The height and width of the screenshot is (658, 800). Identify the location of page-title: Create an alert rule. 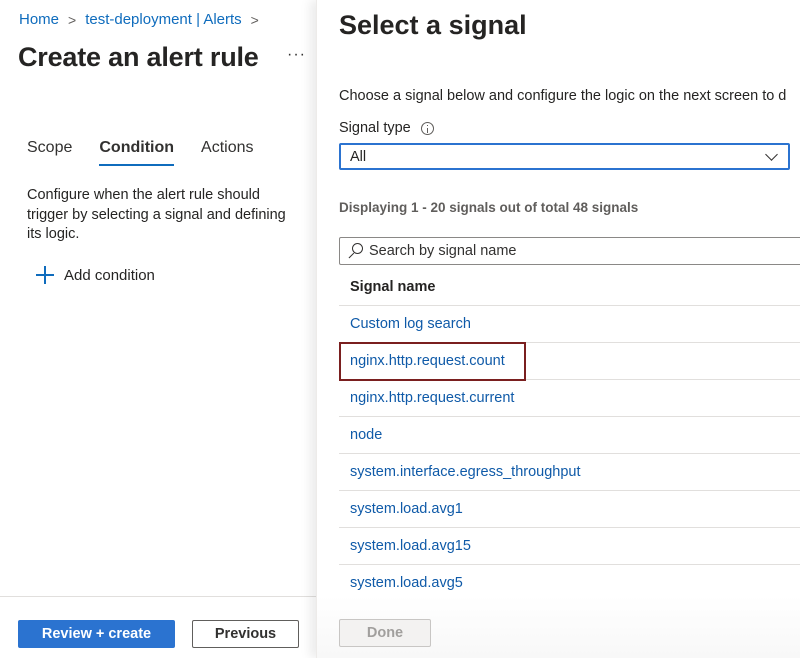
(138, 57).